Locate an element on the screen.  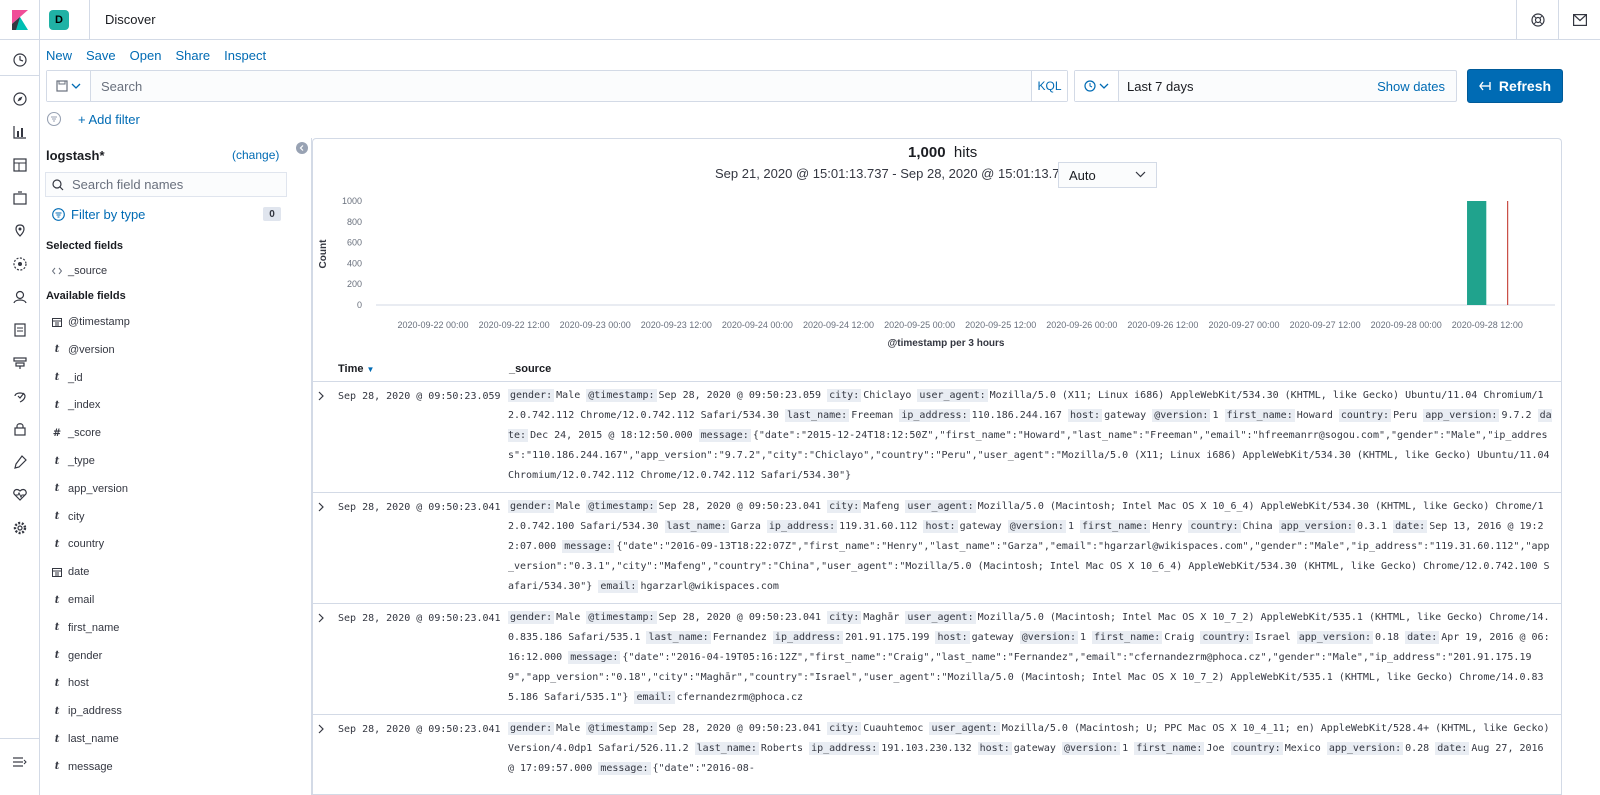
field-name: country is located at coordinates (86, 544).